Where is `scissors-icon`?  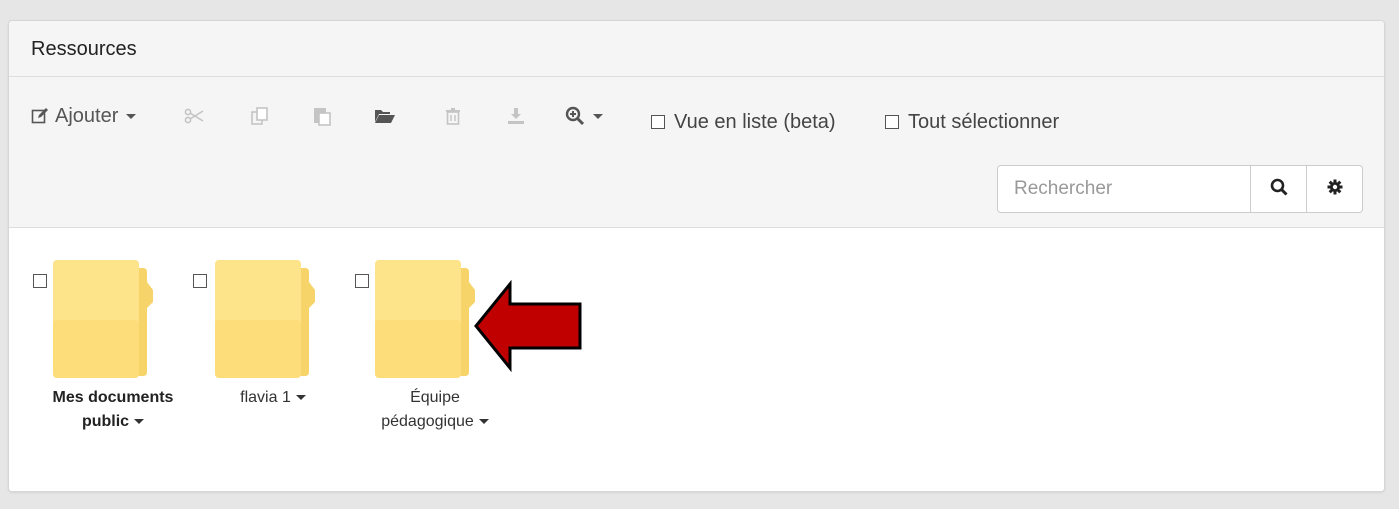
scissors-icon is located at coordinates (194, 116).